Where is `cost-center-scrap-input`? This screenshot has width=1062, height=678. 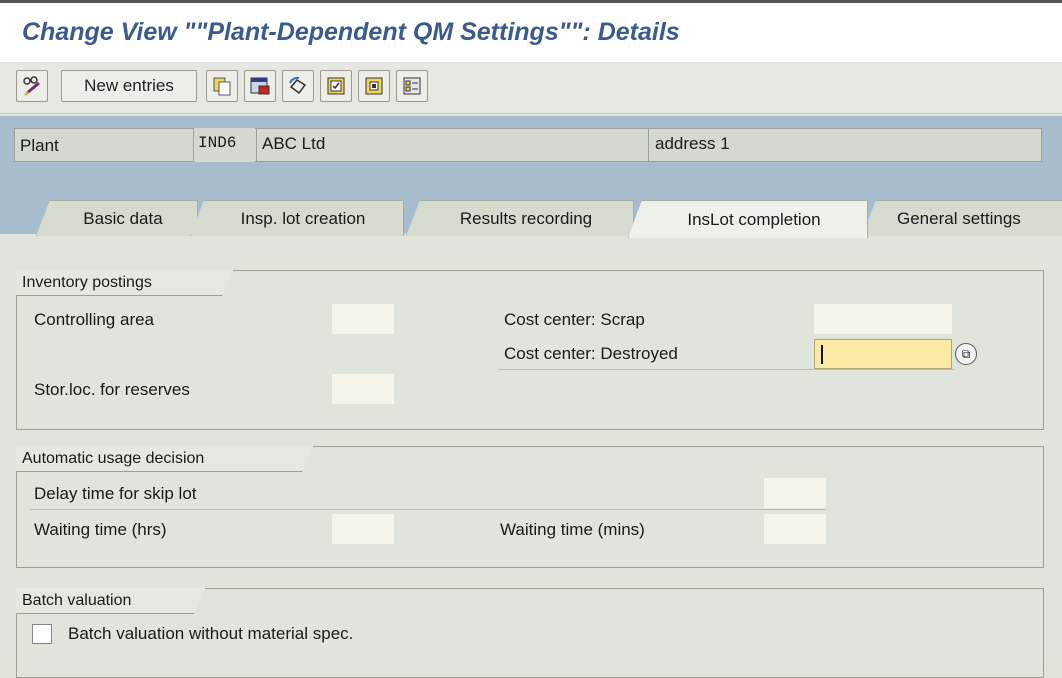
cost-center-scrap-input is located at coordinates (883, 319).